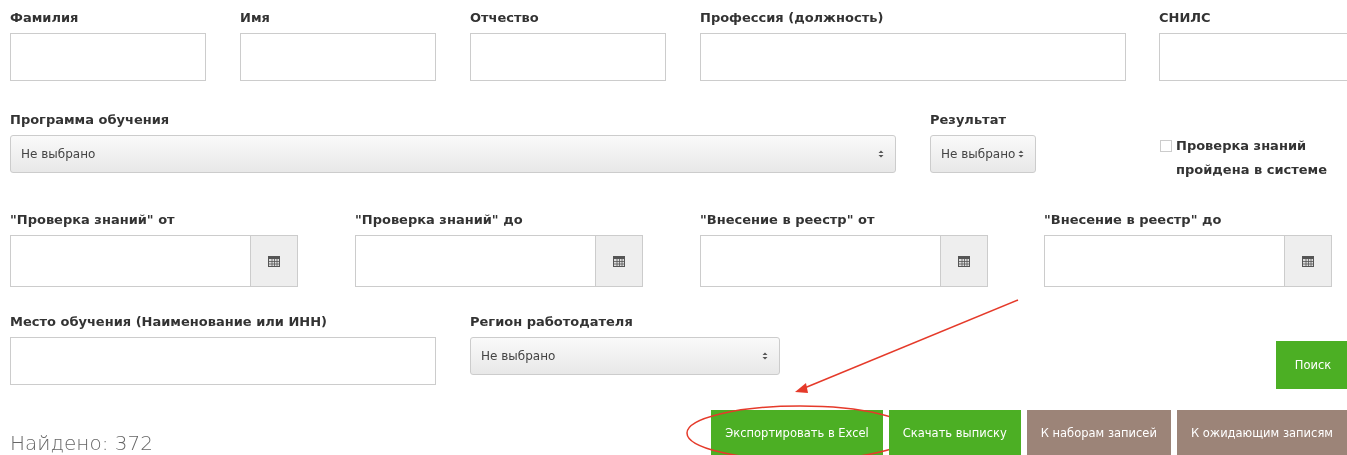  Describe the element at coordinates (552, 321) in the screenshot. I see `field-label: Регион работодателя` at that location.